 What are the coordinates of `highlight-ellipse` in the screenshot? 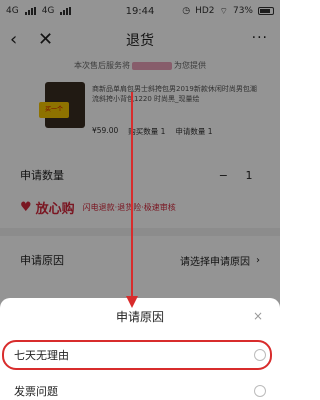 It's located at (137, 355).